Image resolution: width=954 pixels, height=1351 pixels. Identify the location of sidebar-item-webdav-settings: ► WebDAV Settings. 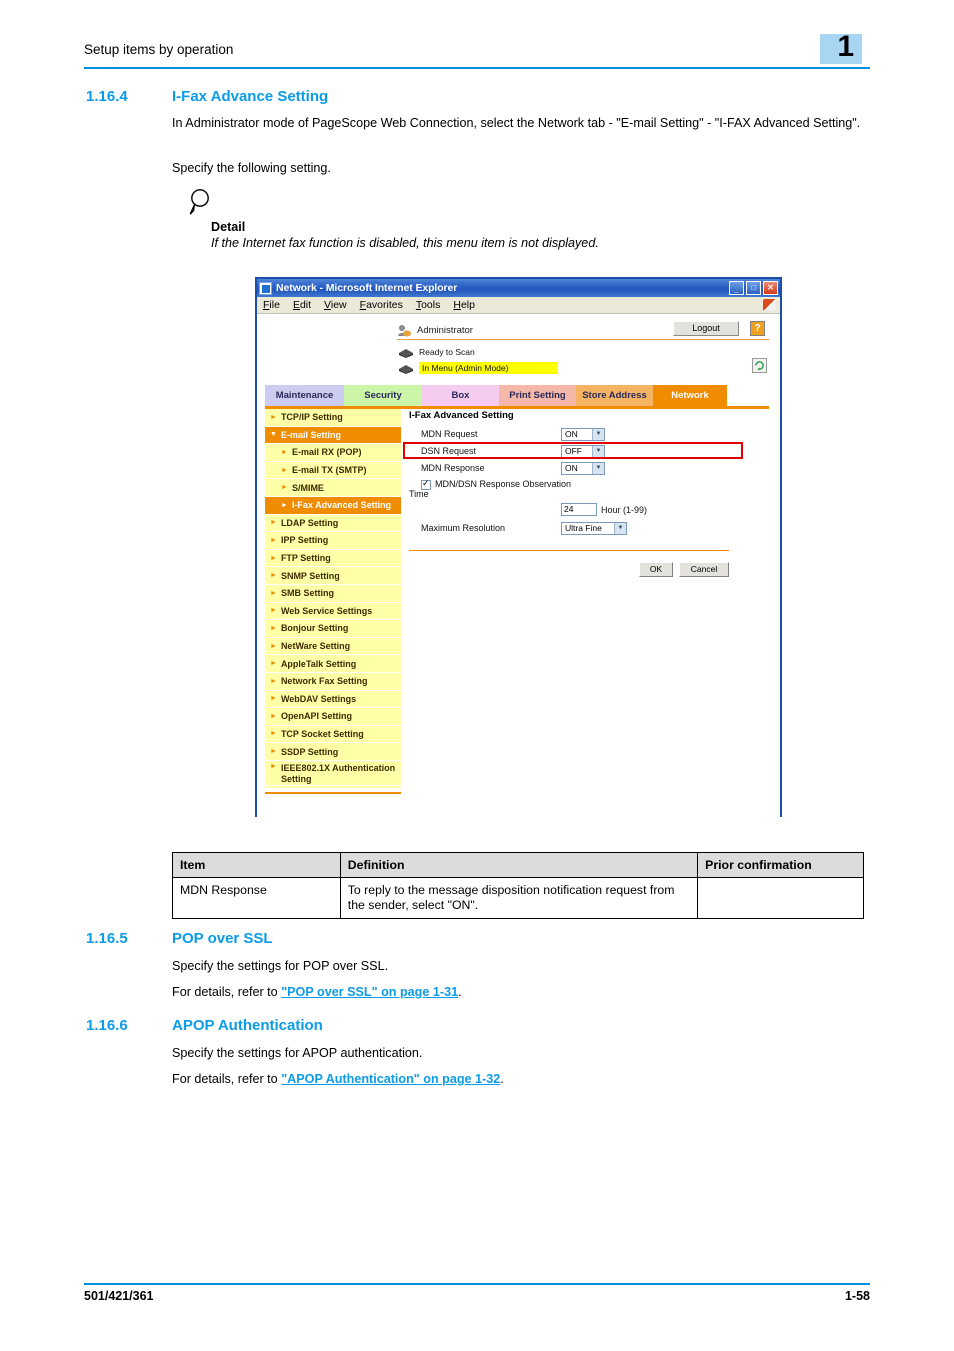
(333, 700).